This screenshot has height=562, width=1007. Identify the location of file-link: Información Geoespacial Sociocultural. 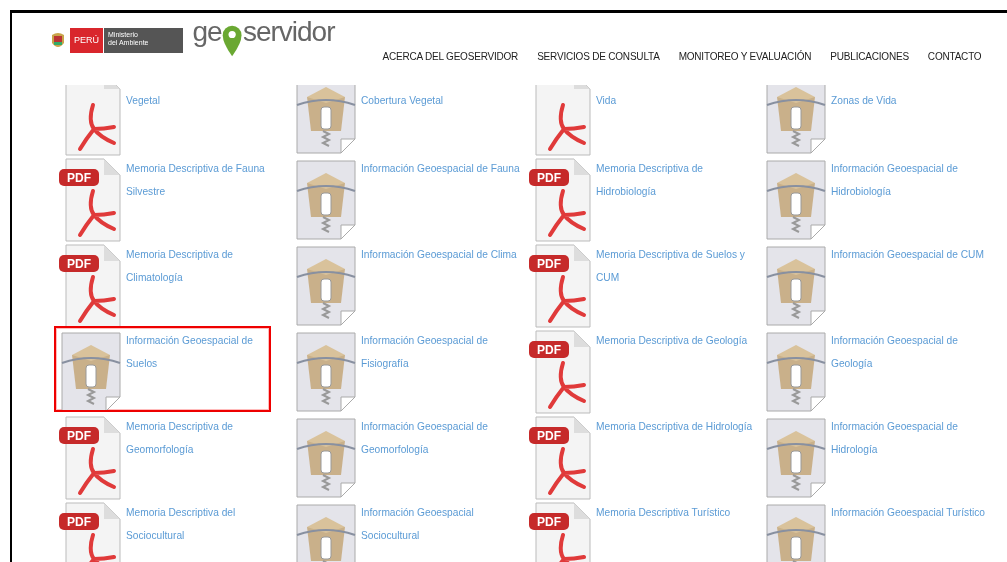
(441, 524).